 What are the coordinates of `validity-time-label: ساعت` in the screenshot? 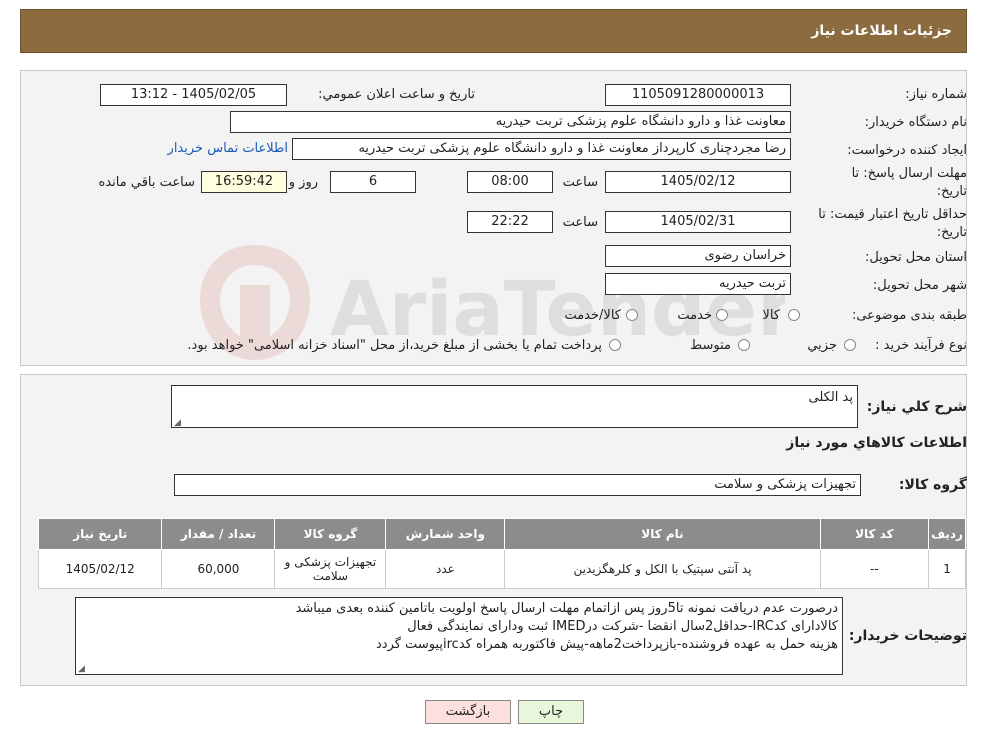 It's located at (580, 222).